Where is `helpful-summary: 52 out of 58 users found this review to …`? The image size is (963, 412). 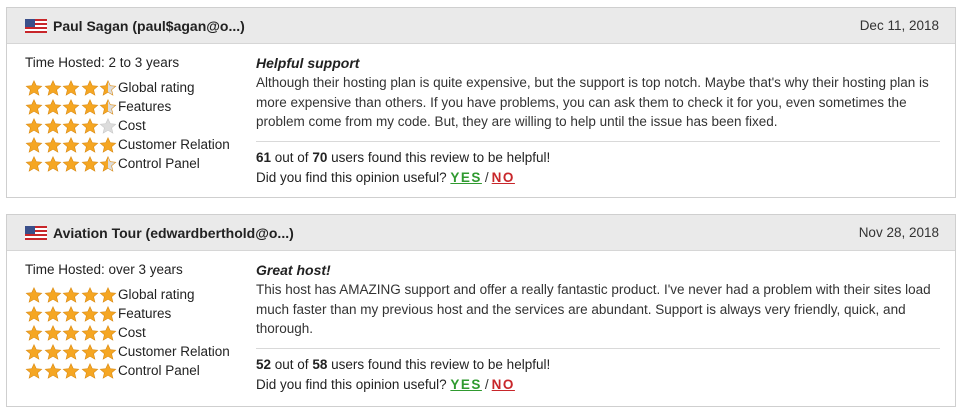
helpful-summary: 52 out of 58 users found this review to … is located at coordinates (598, 365).